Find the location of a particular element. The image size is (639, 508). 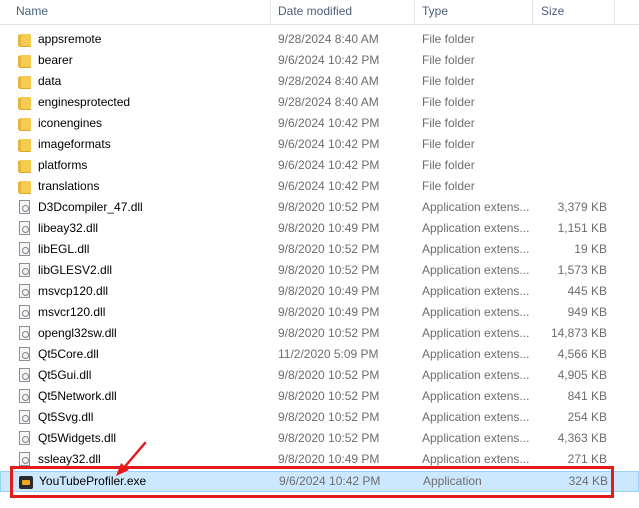

file-name: libeay32.dll is located at coordinates (68, 228).